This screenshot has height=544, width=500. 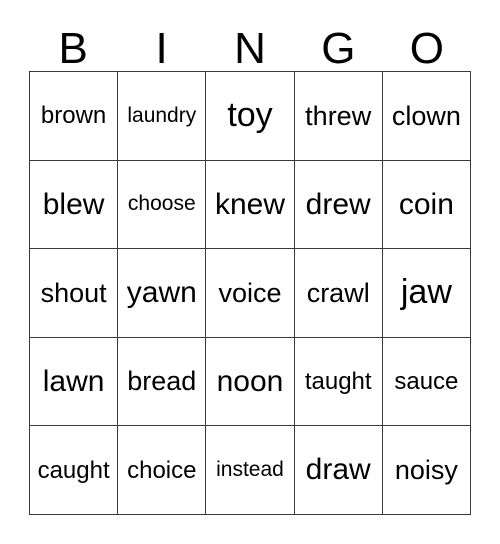 I want to click on bingo-cell-word: bread, so click(x=162, y=381).